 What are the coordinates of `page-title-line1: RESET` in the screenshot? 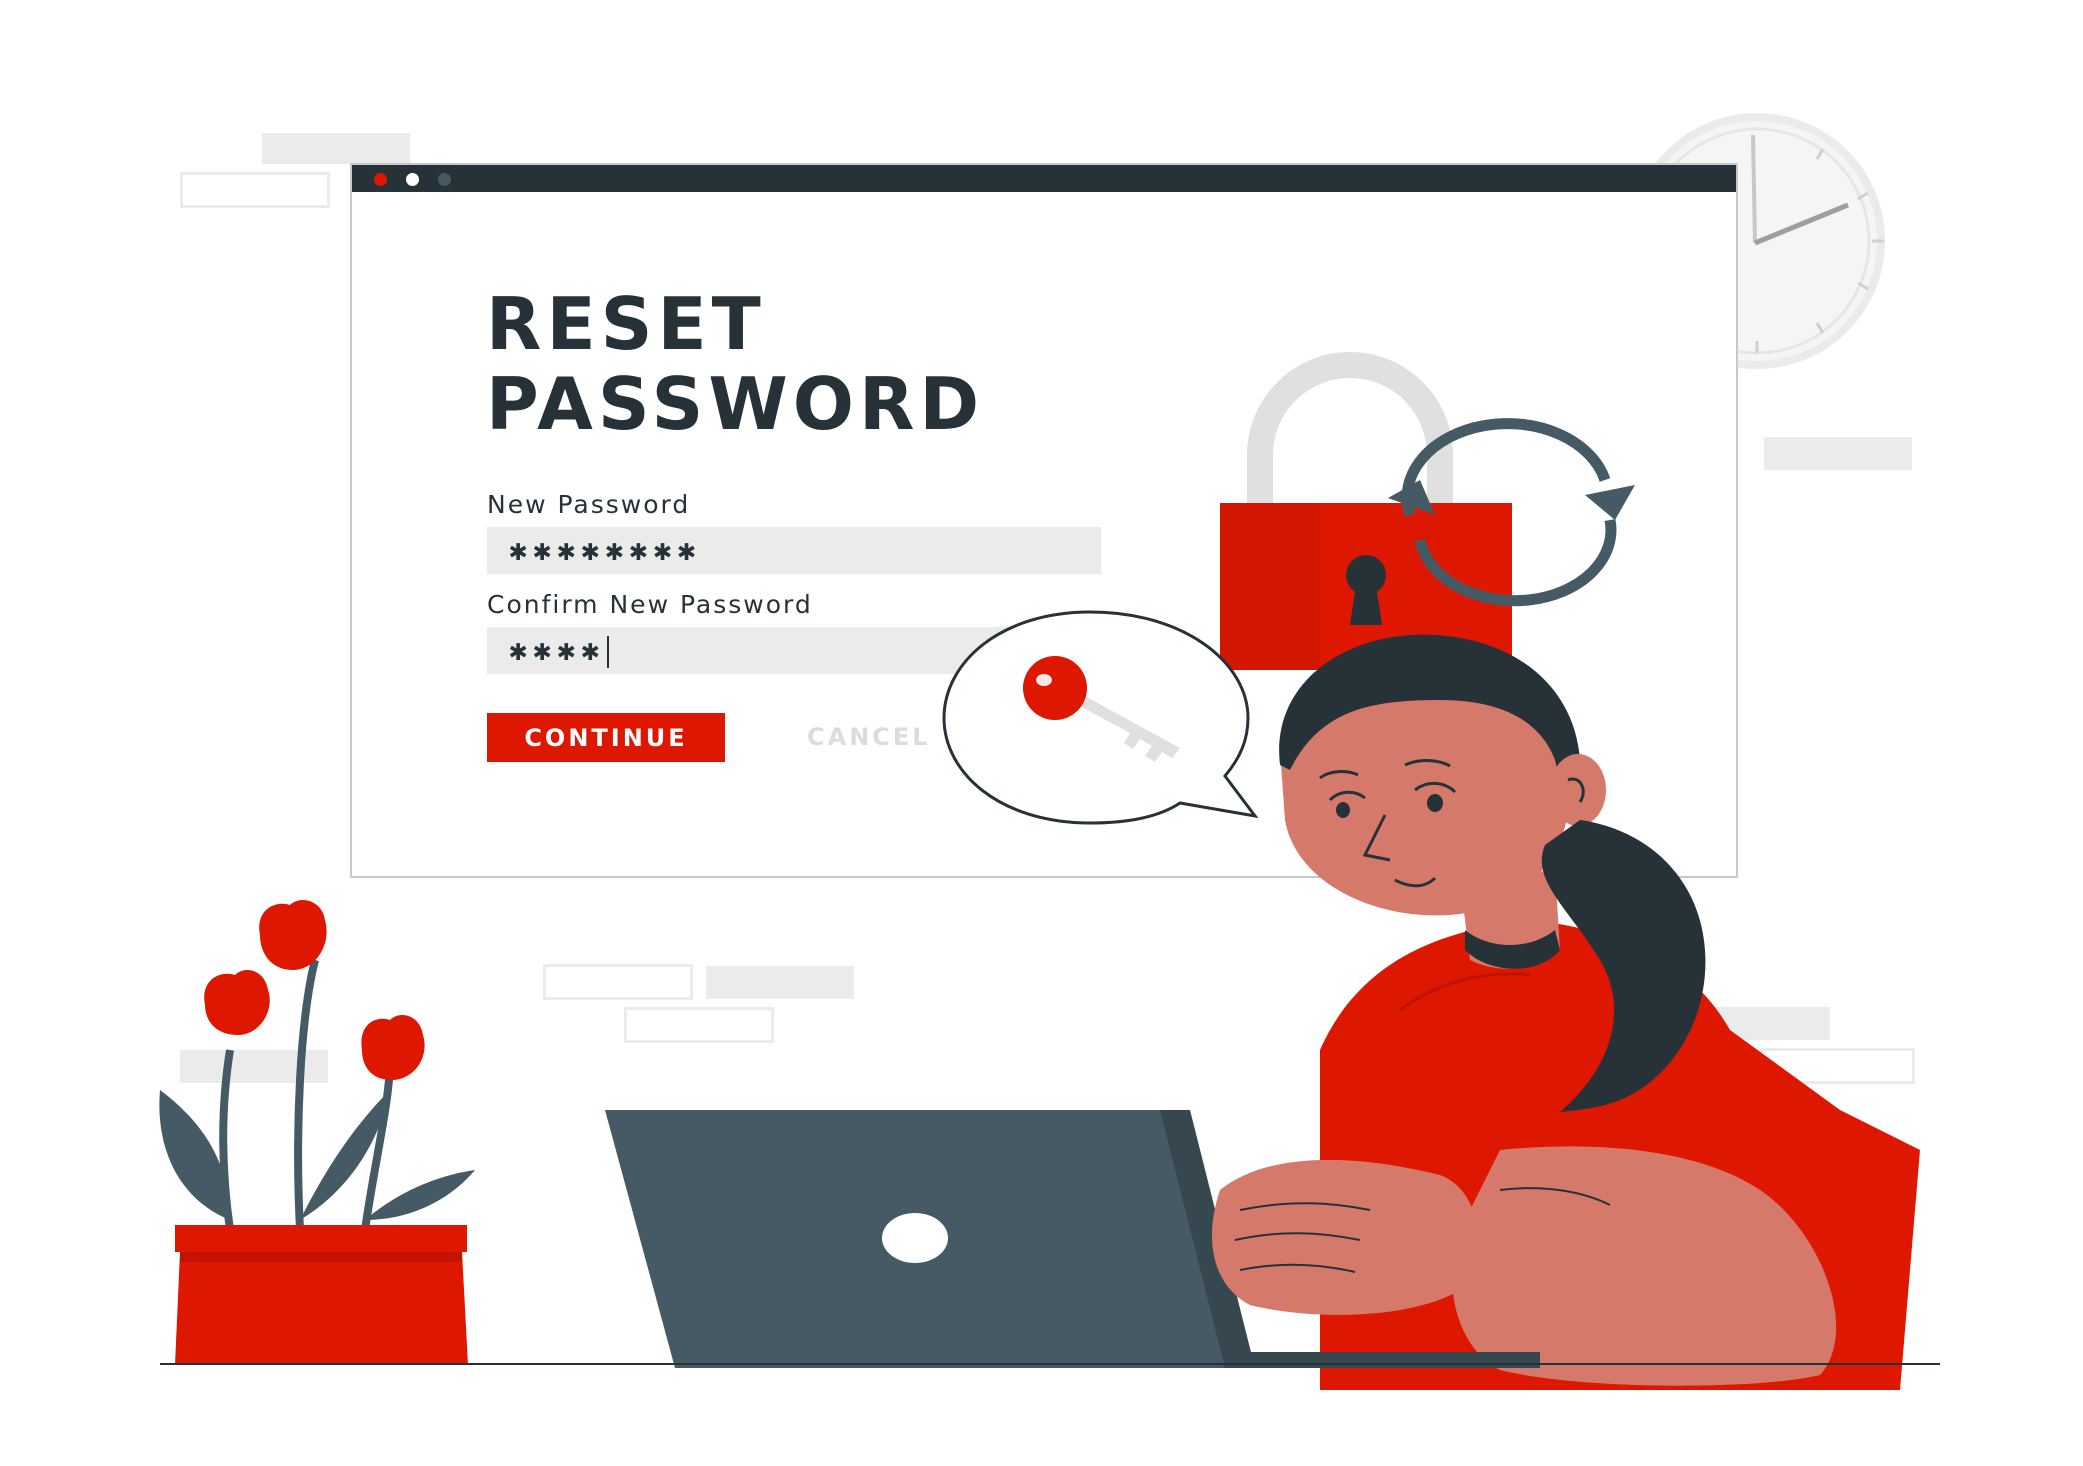 It's located at (626, 324).